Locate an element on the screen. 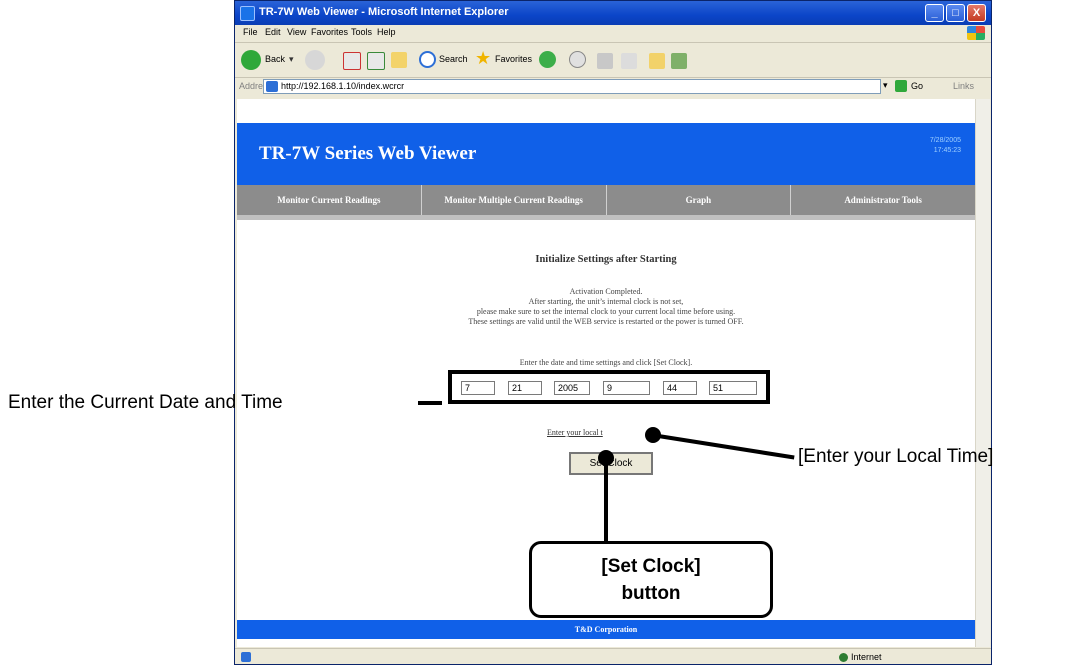 Image resolution: width=1078 pixels, height=666 pixels. month-input: 7 is located at coordinates (478, 388).